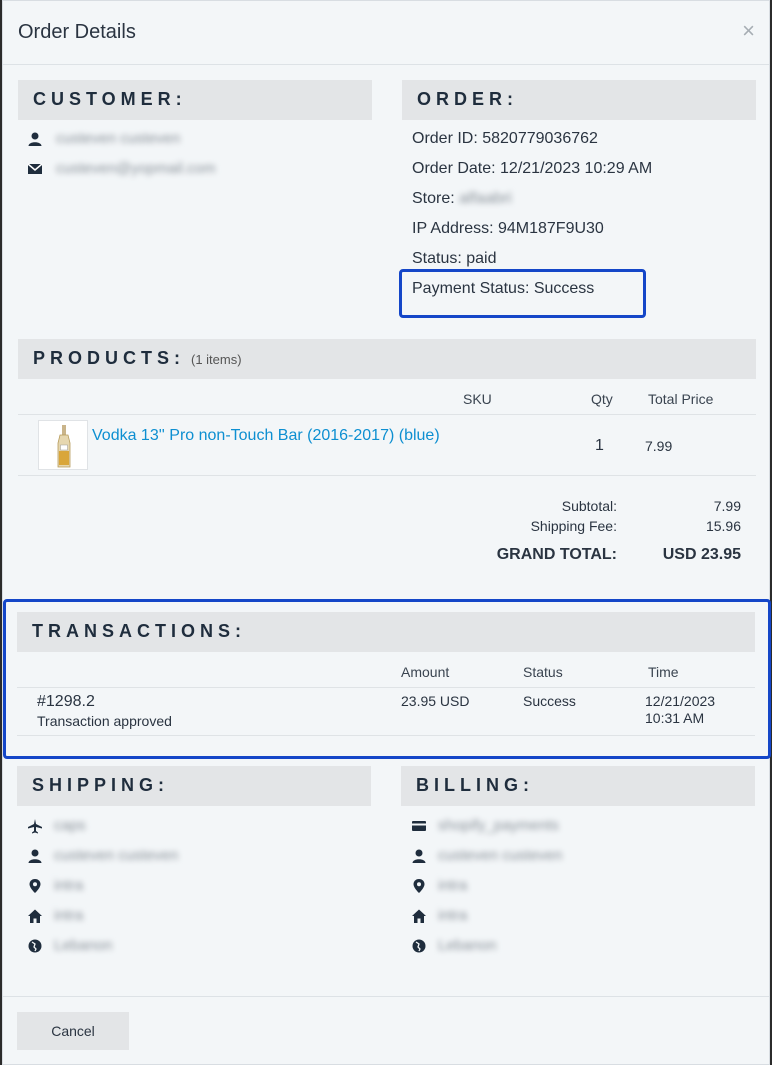  What do you see at coordinates (532, 168) in the screenshot?
I see `order-date: Order Date: 12/21/2023 10:29 AM` at bounding box center [532, 168].